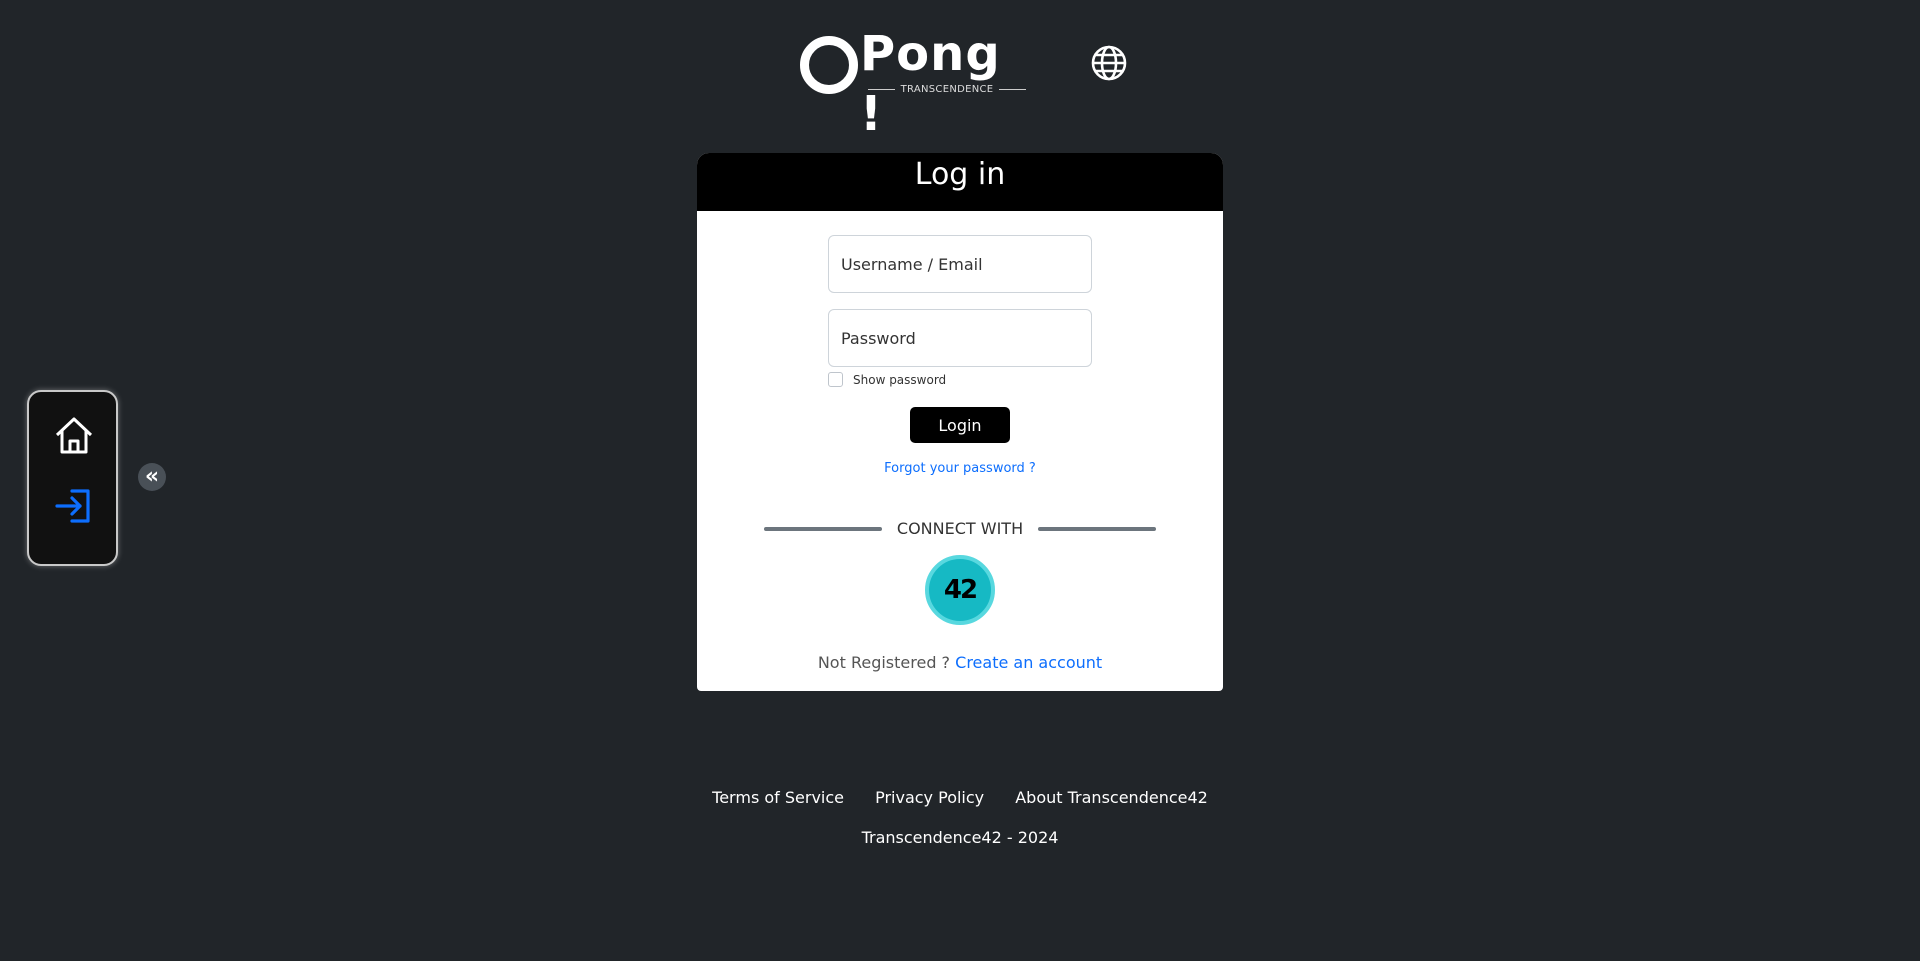 The width and height of the screenshot is (1920, 961). I want to click on connect-with-divider: CONNECT WITH, so click(960, 528).